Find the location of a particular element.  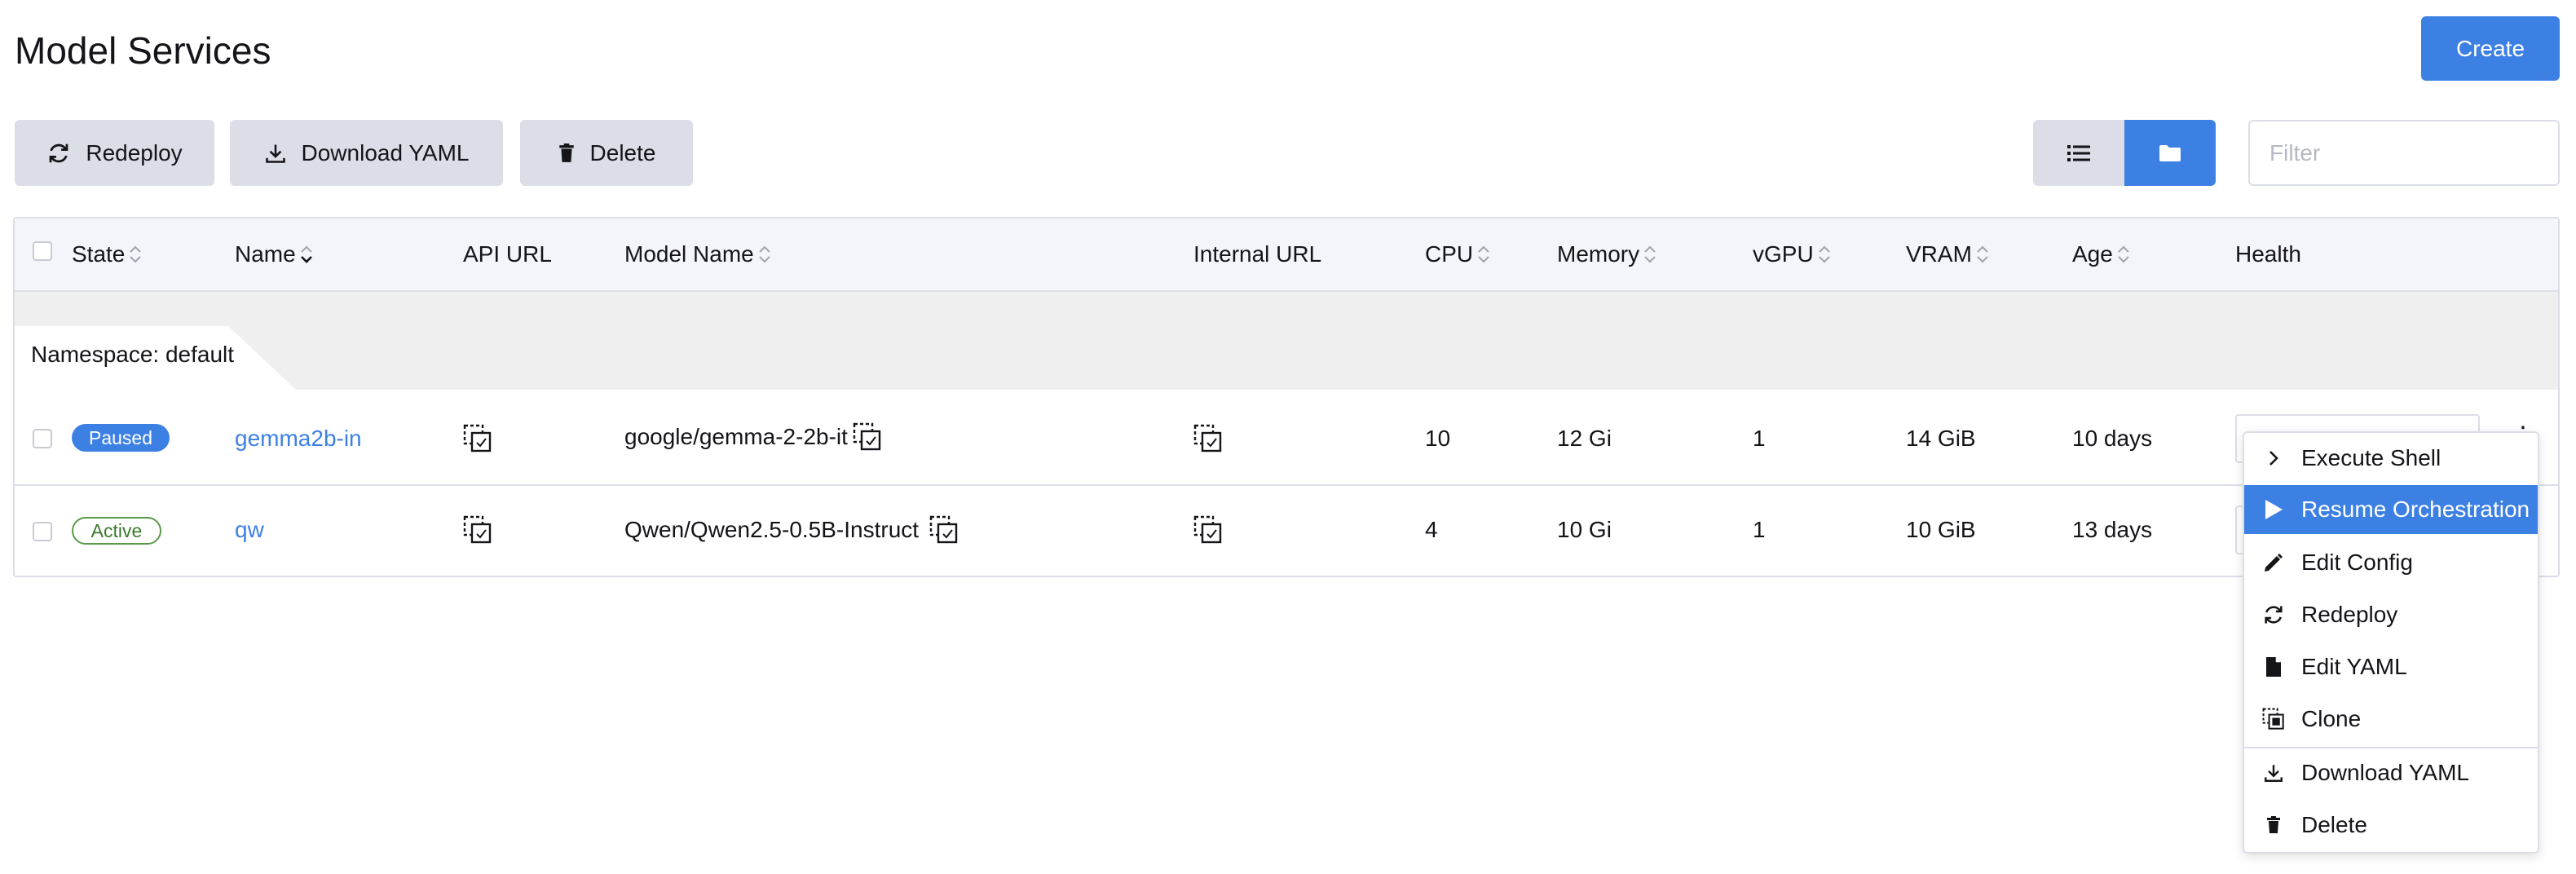

column-header-age: Age is located at coordinates (2101, 254).